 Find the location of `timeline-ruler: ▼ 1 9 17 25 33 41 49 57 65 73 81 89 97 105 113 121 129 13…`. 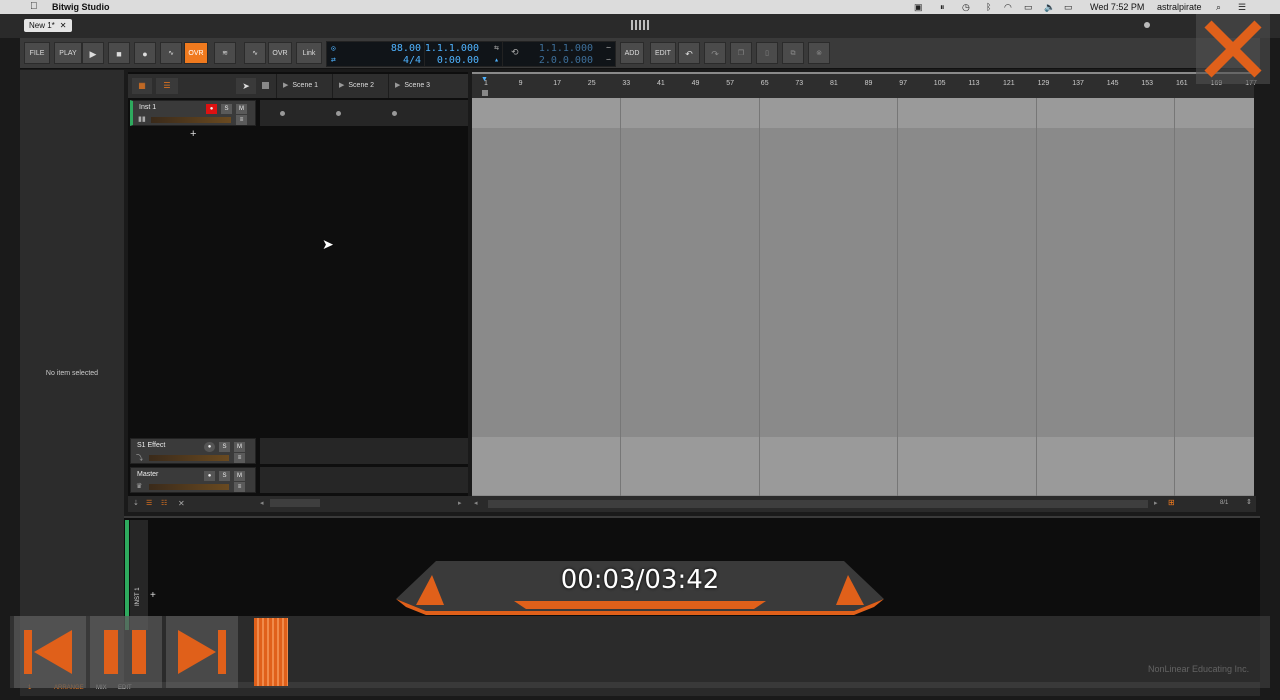

timeline-ruler: ▼ 1 9 17 25 33 41 49 57 65 73 81 89 97 105 113 121 129 13… is located at coordinates (864, 86).